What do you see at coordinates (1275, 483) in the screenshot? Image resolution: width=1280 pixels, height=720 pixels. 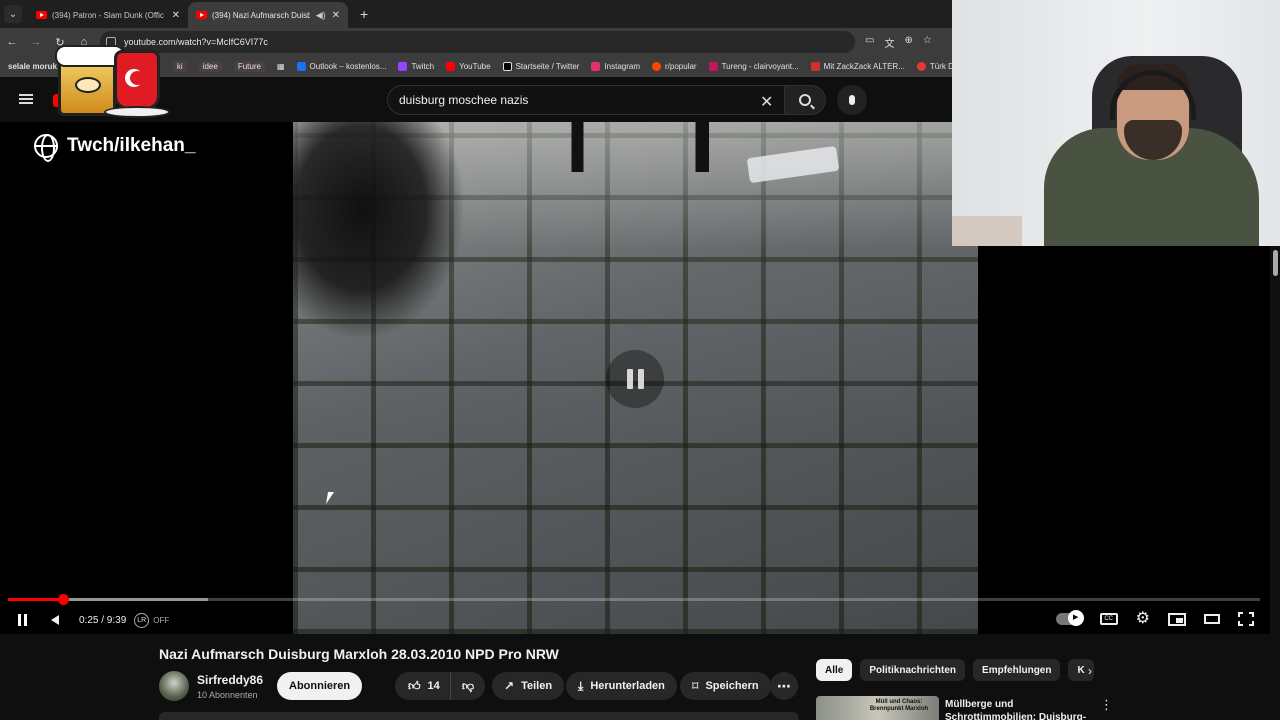 I see `page-scrollbar` at bounding box center [1275, 483].